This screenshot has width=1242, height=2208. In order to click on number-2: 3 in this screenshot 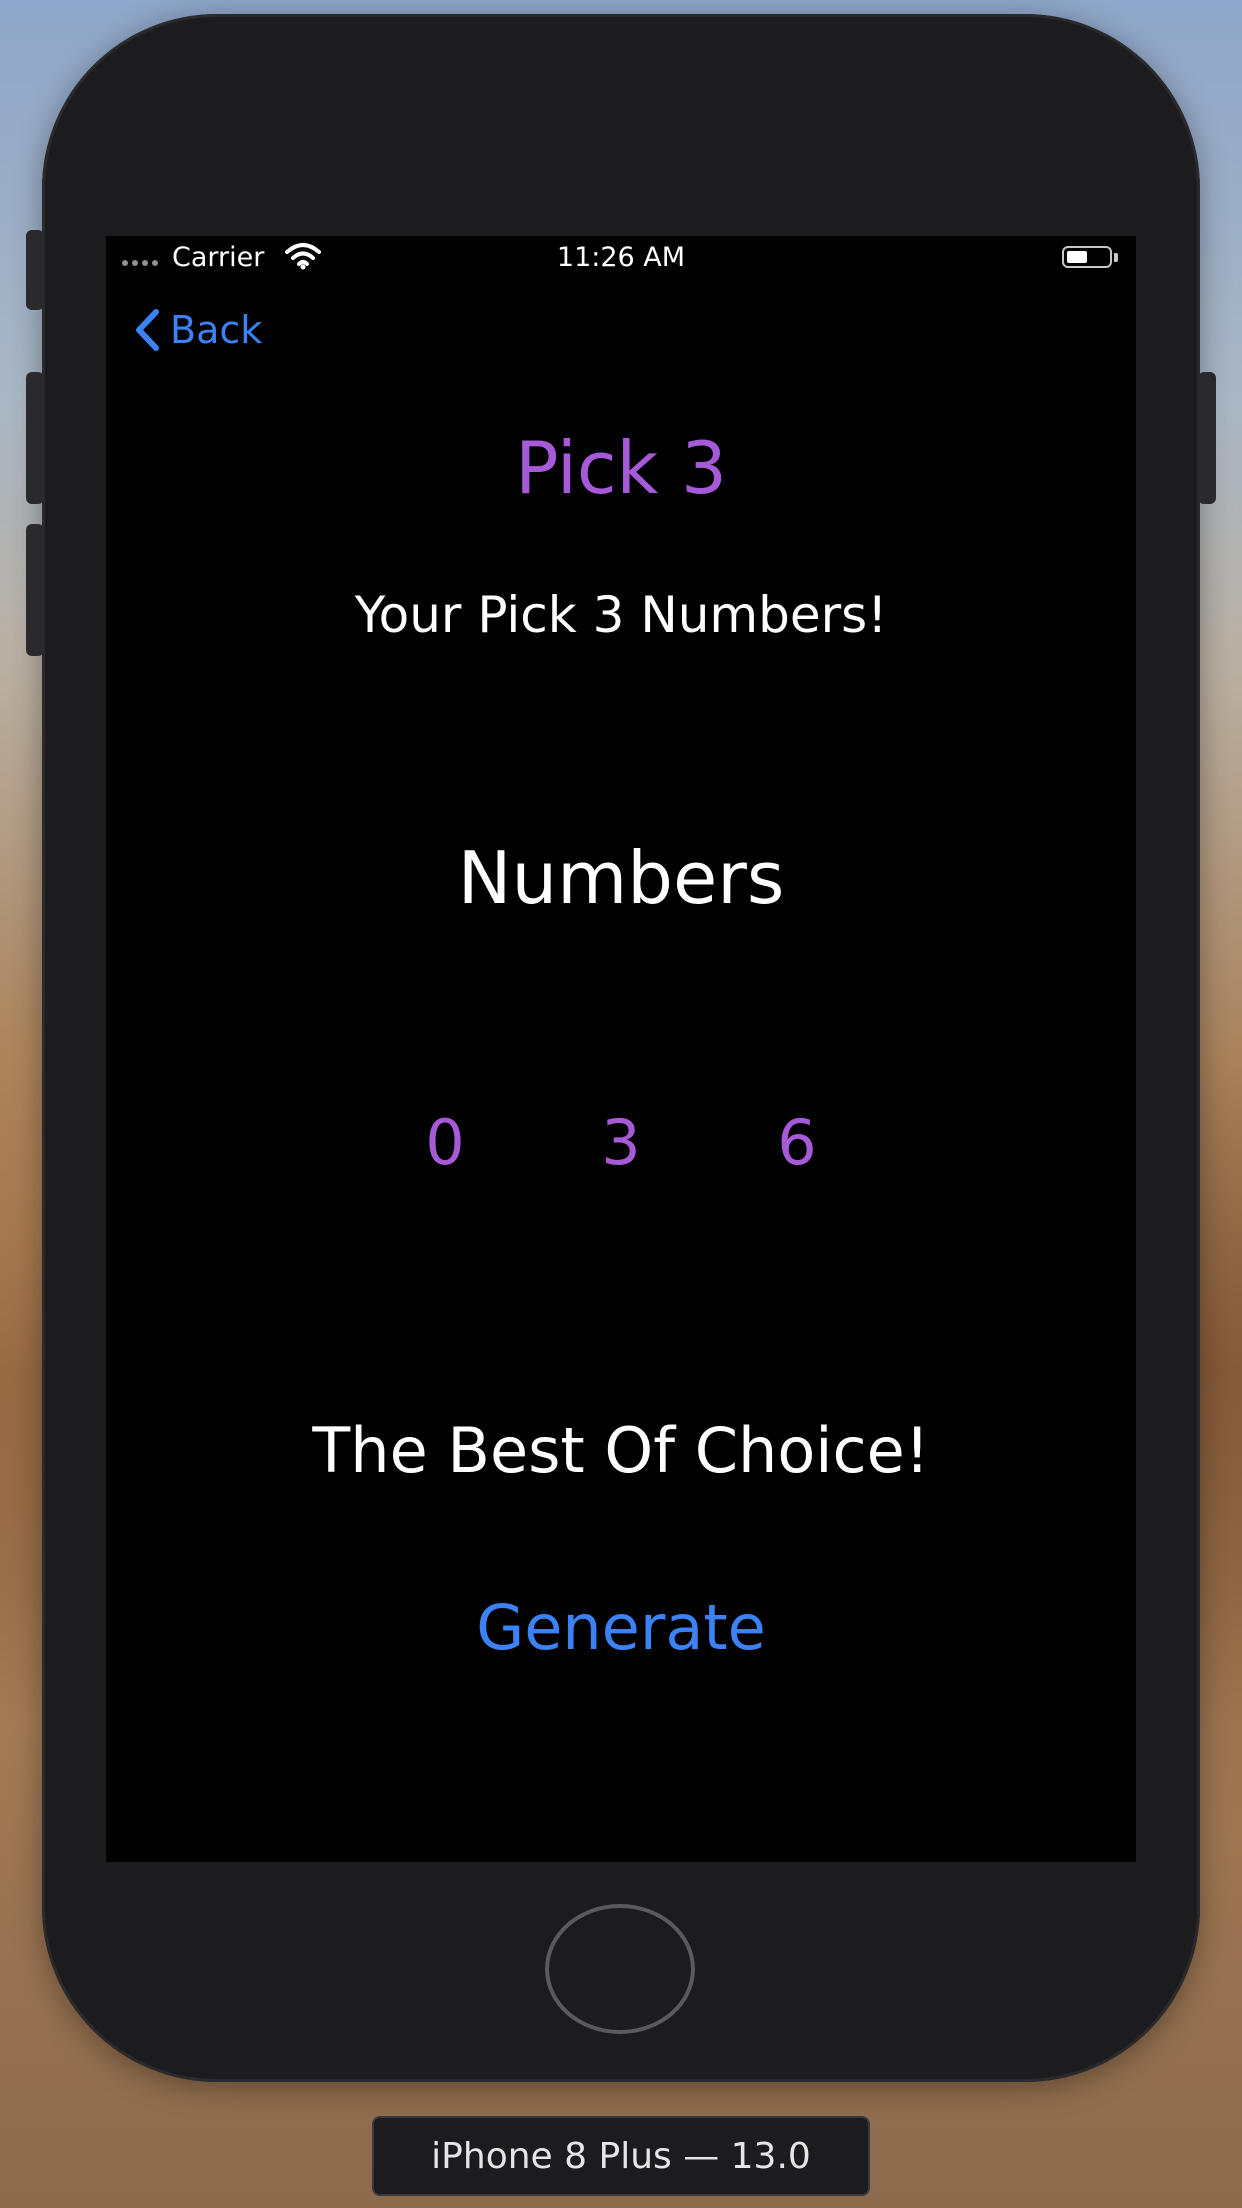, I will do `click(621, 1142)`.